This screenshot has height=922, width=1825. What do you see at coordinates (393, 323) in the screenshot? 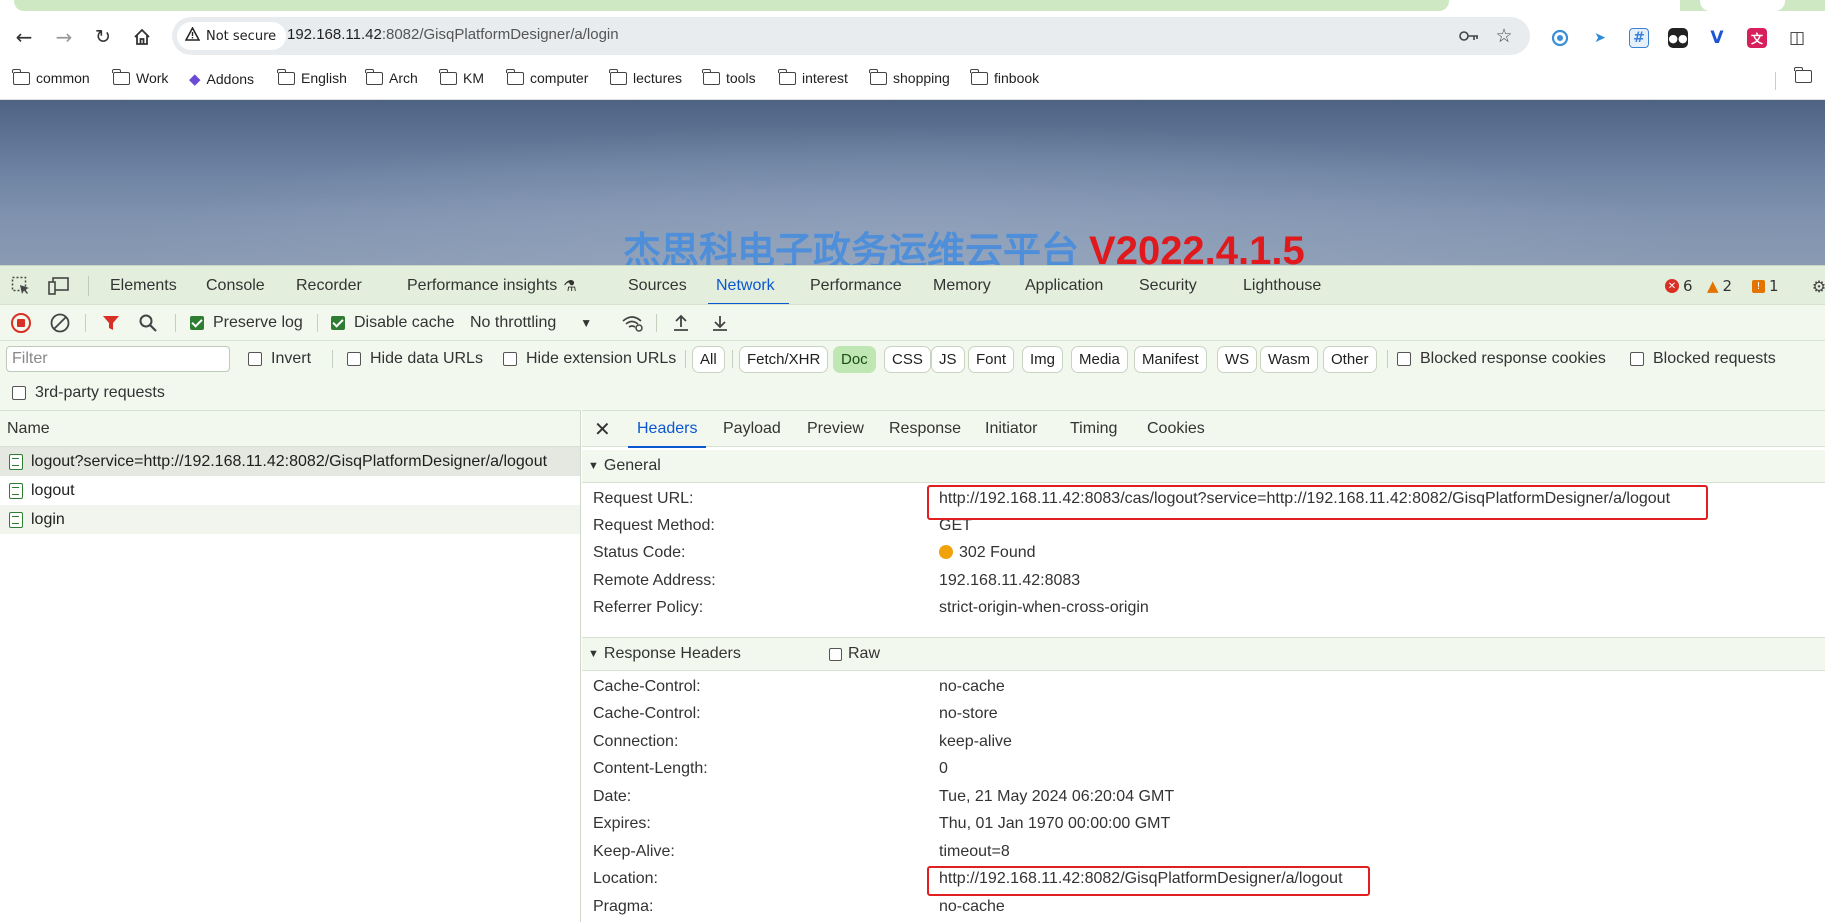
I see `disable-cache-checkbox: Disable cache` at bounding box center [393, 323].